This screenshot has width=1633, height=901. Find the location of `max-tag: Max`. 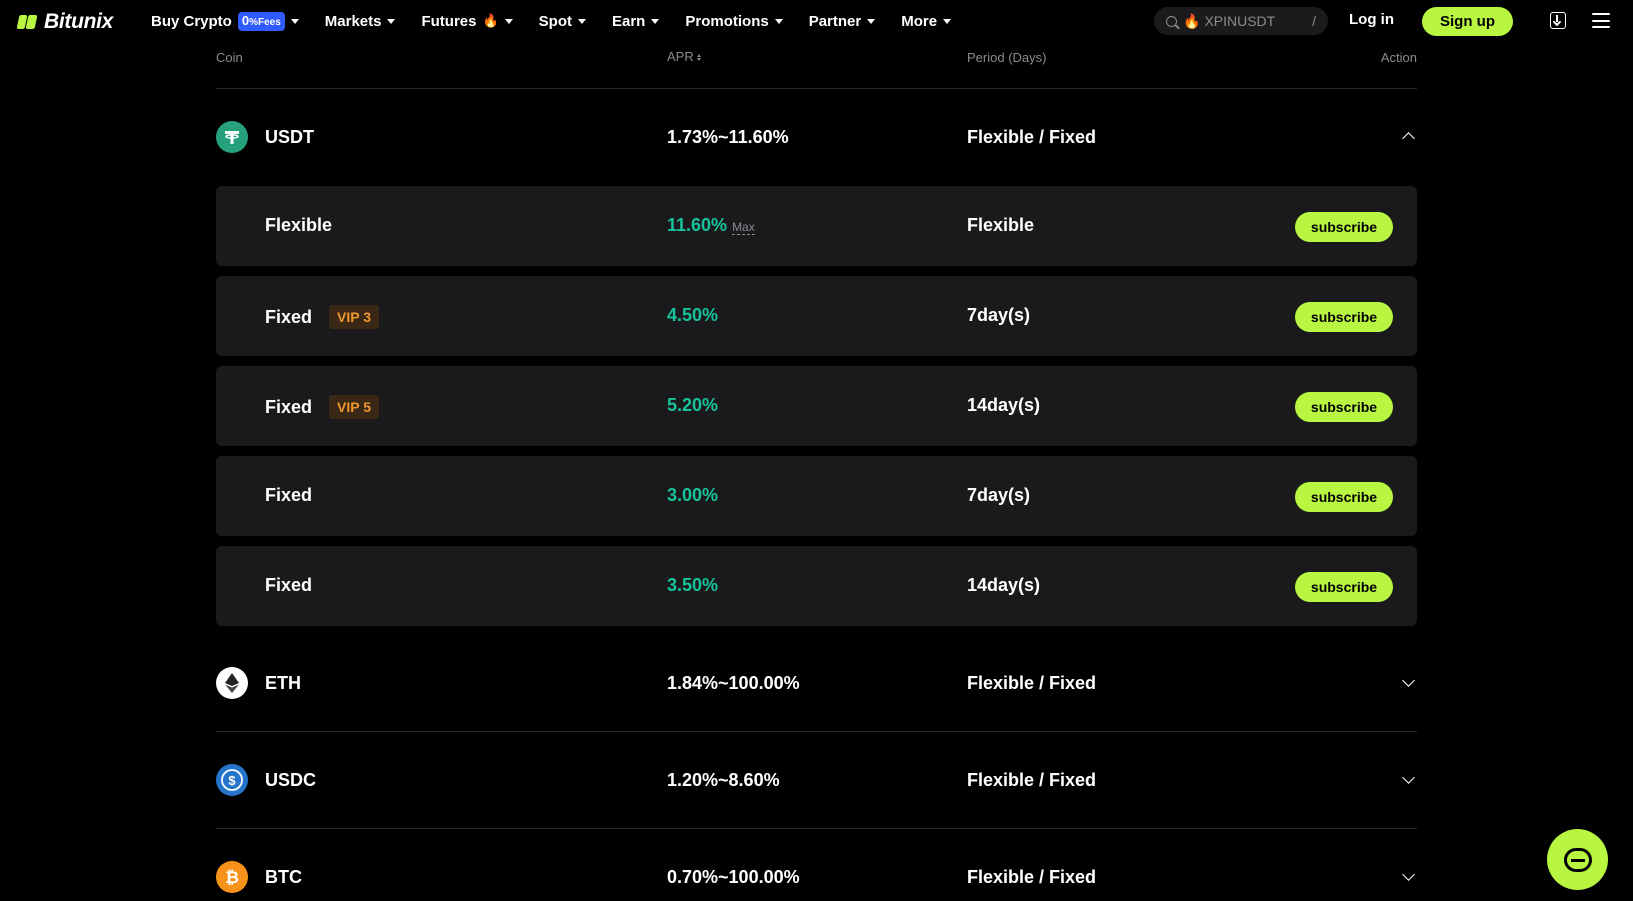

max-tag: Max is located at coordinates (743, 227).